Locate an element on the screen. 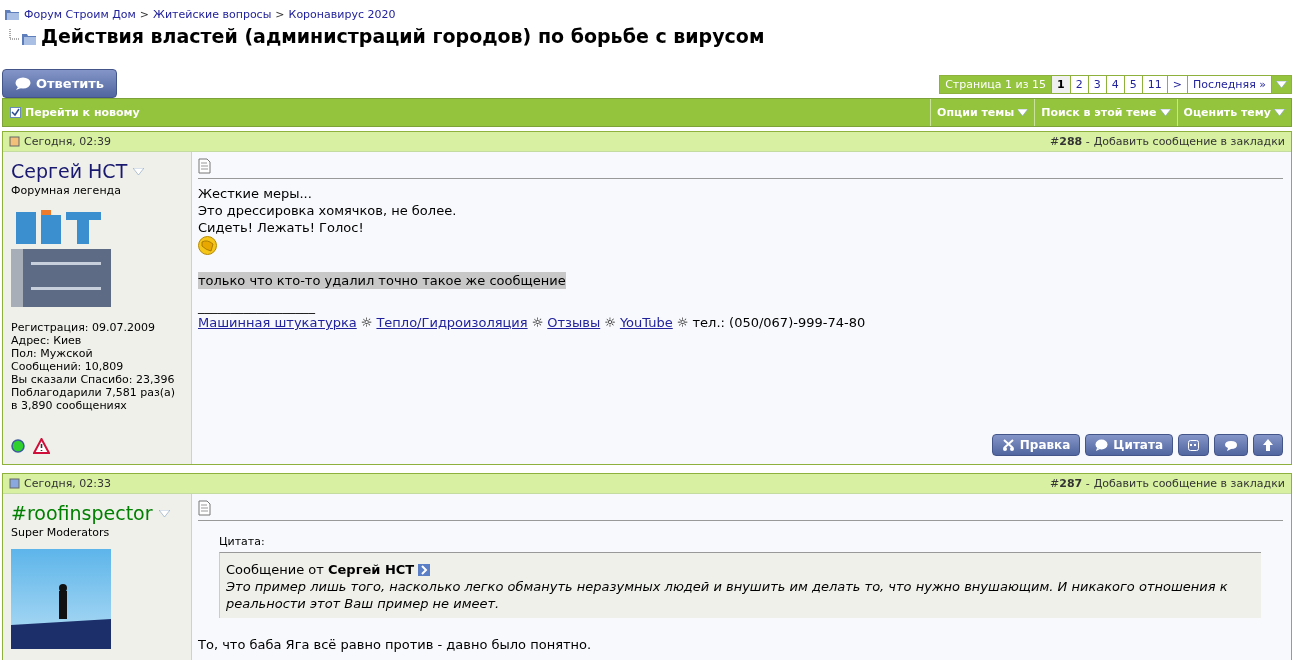  breadcrumb-link: Форум Строим Дом is located at coordinates (80, 14).